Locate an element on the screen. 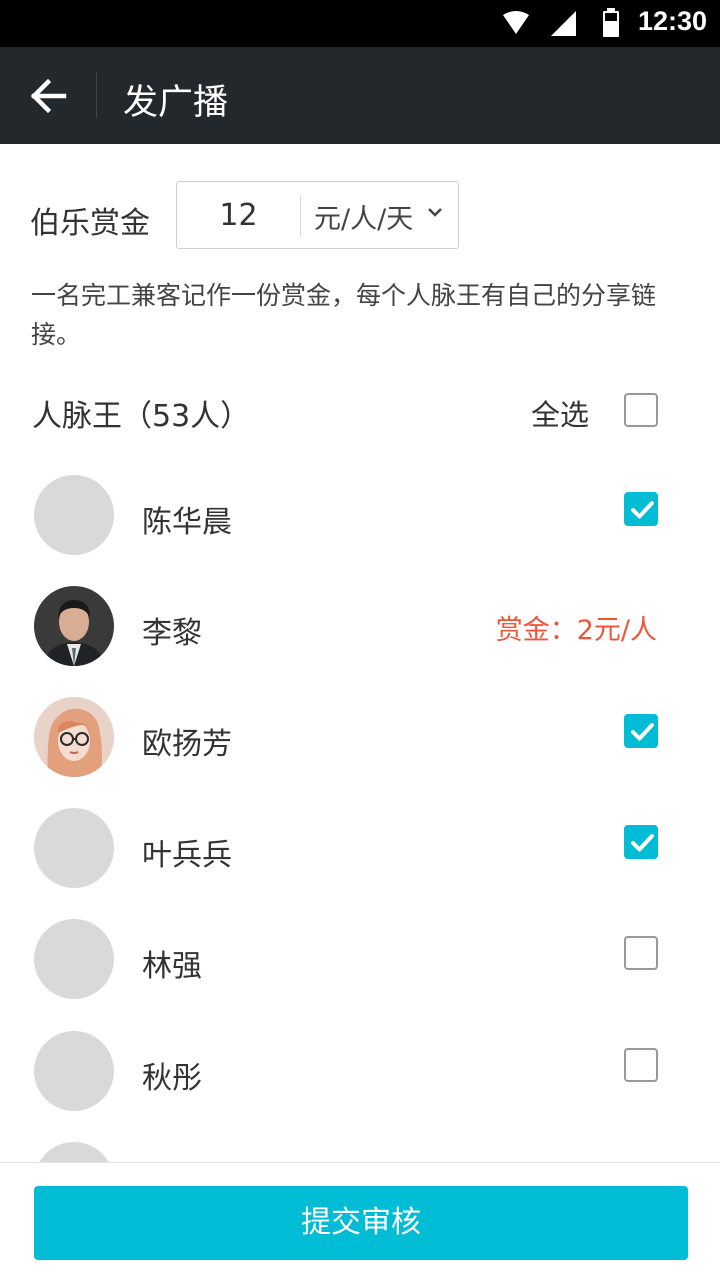 The image size is (720, 1281). submit-button: 提交审核 is located at coordinates (361, 1223).